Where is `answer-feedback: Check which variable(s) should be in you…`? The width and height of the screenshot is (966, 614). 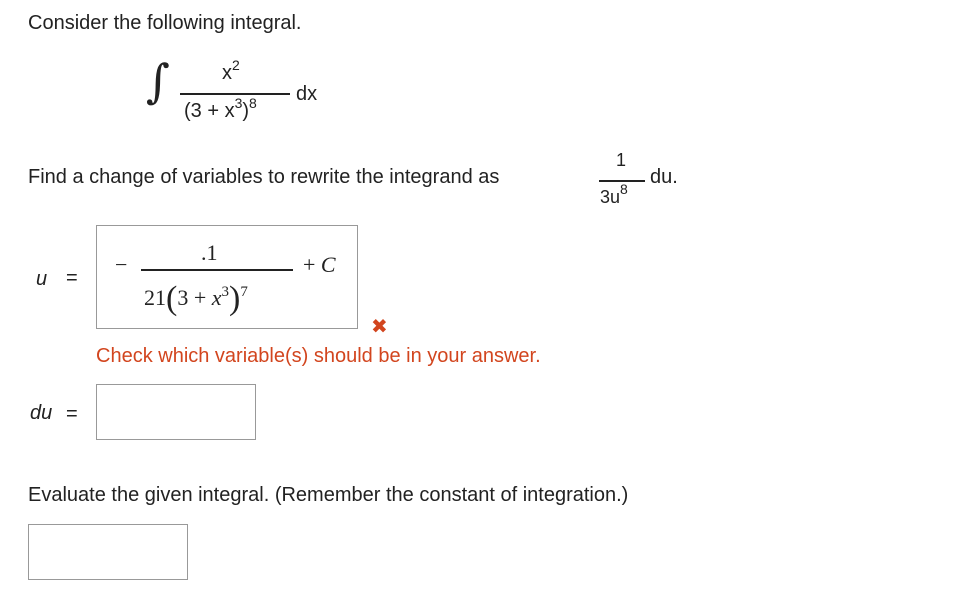 answer-feedback: Check which variable(s) should be in you… is located at coordinates (318, 356).